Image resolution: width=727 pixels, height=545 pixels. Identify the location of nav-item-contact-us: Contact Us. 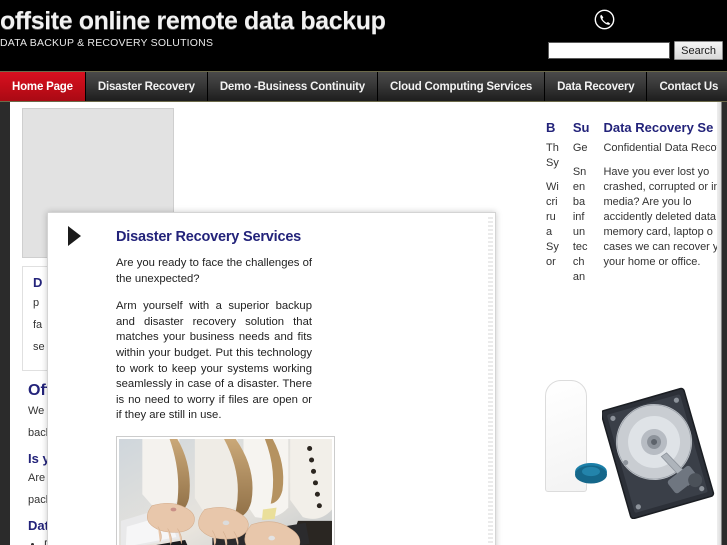
(687, 86).